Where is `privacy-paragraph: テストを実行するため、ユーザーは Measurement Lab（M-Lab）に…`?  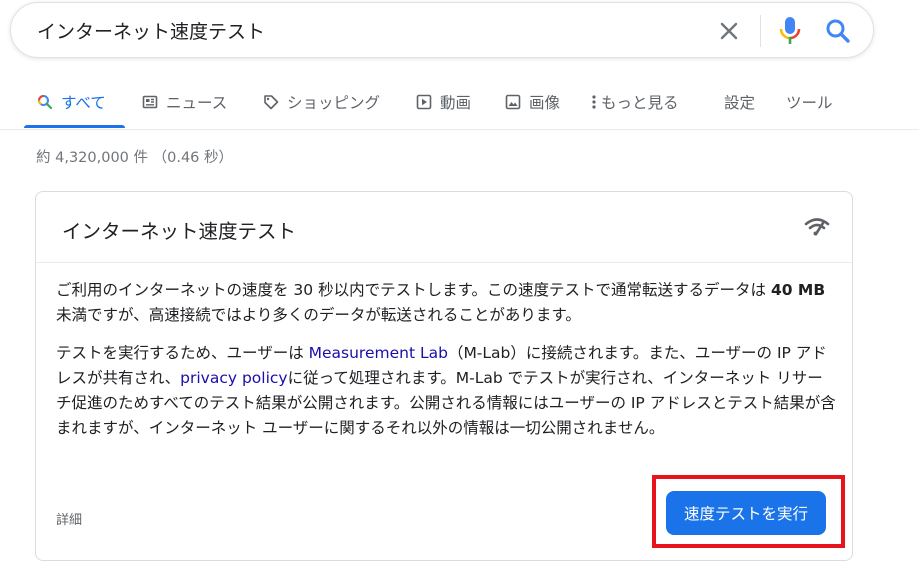 privacy-paragraph: テストを実行するため、ユーザーは Measurement Lab（M-Lab）に… is located at coordinates (446, 391).